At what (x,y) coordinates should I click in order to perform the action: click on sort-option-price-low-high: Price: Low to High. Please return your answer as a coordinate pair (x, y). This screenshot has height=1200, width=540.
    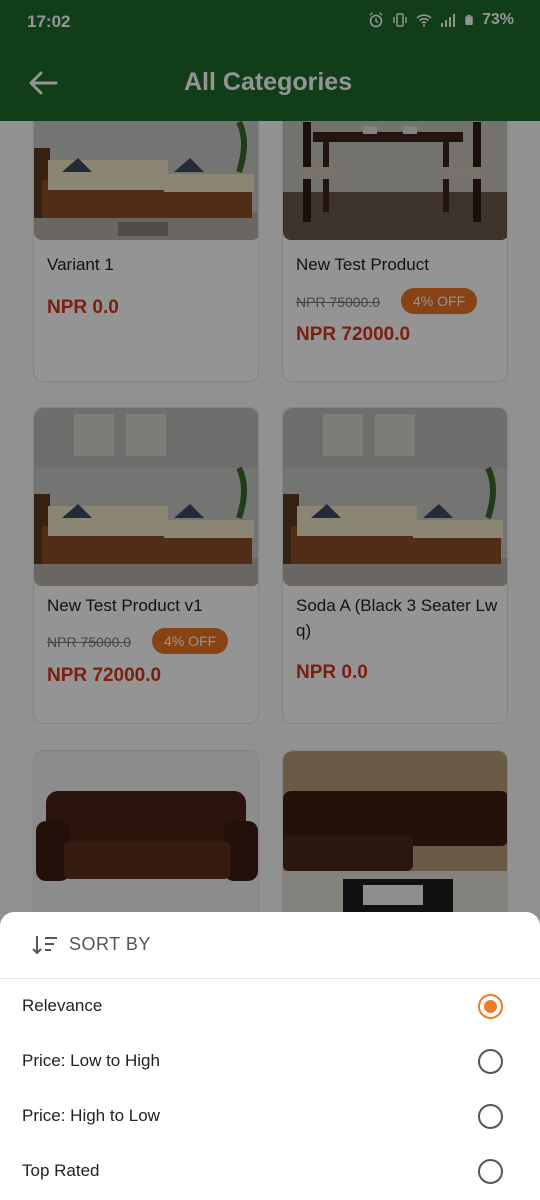
    Looking at the image, I should click on (270, 1062).